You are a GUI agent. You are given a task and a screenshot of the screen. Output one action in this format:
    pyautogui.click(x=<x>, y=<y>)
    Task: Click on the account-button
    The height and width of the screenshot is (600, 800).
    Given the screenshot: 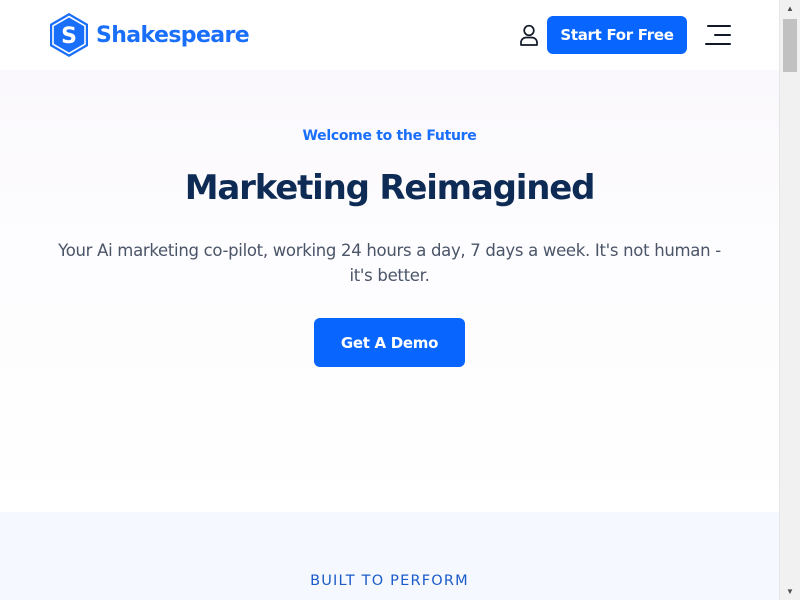 What is the action you would take?
    pyautogui.click(x=529, y=35)
    